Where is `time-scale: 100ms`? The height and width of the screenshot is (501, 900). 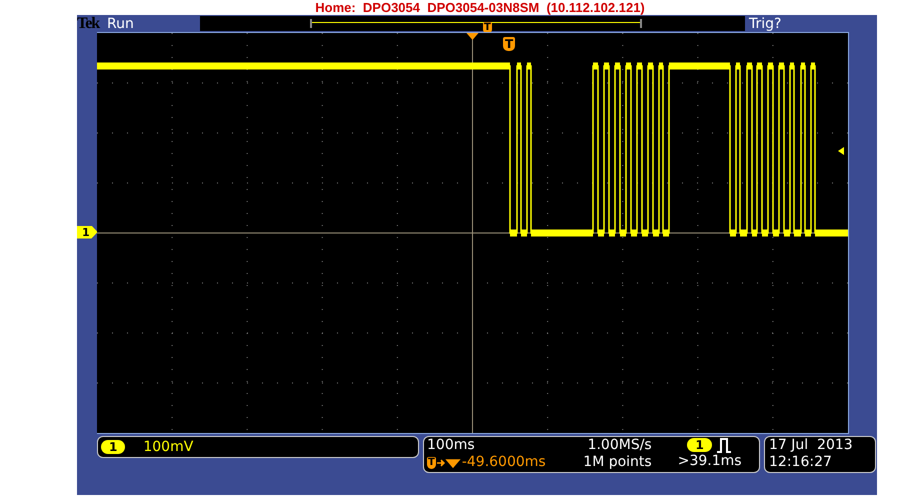
time-scale: 100ms is located at coordinates (451, 445).